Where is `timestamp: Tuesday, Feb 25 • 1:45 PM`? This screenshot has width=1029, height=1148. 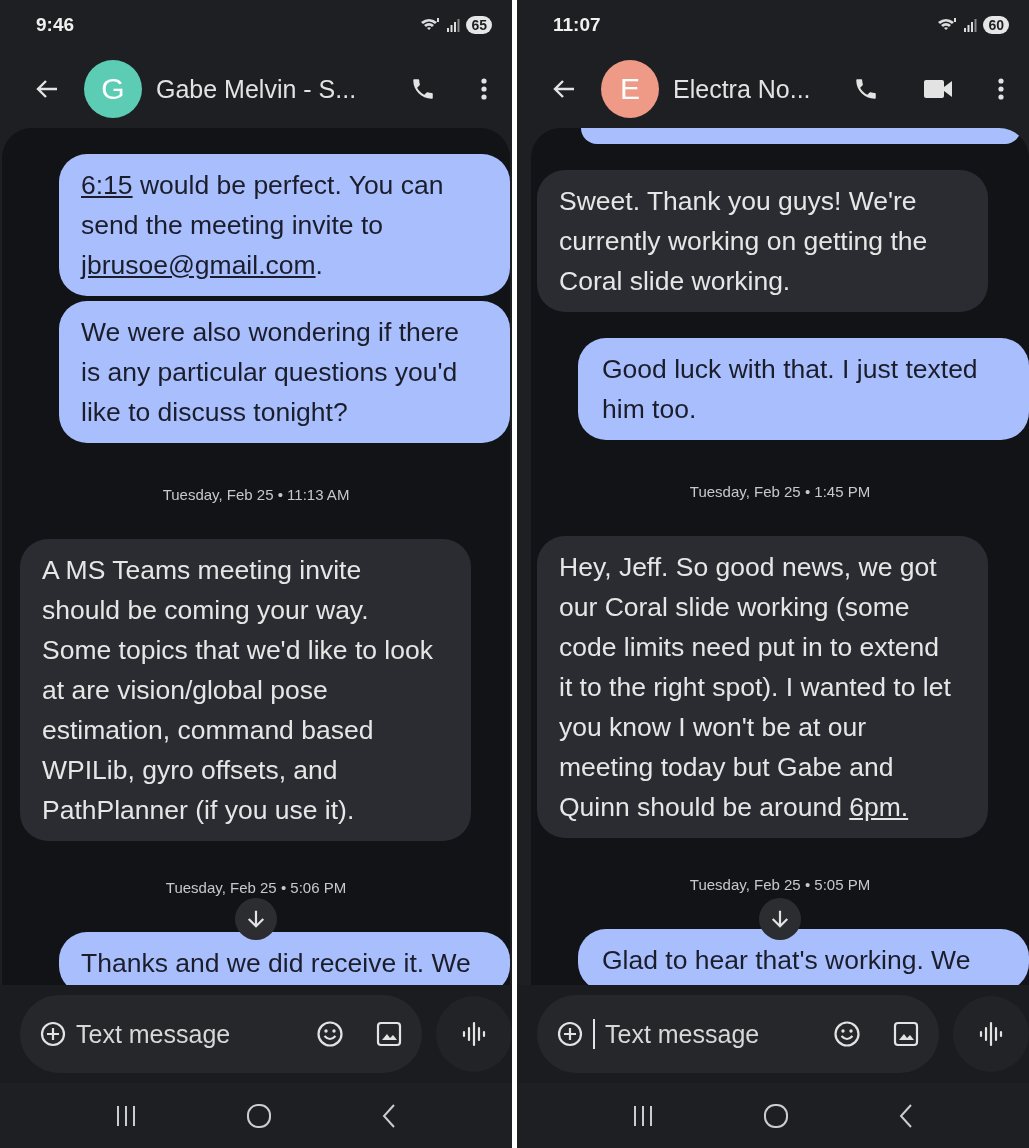 timestamp: Tuesday, Feb 25 • 1:45 PM is located at coordinates (780, 491).